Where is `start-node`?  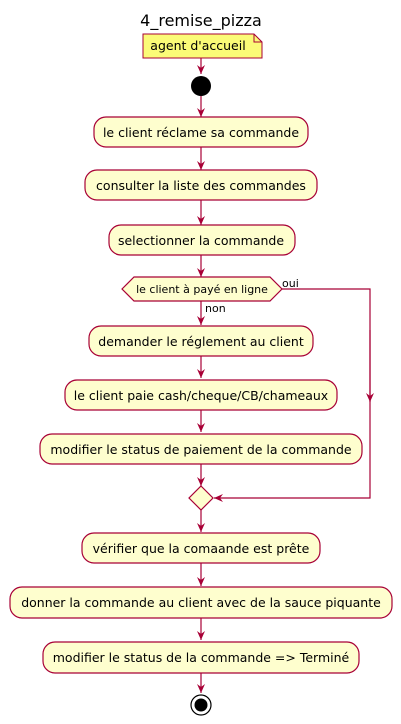
start-node is located at coordinates (201, 86).